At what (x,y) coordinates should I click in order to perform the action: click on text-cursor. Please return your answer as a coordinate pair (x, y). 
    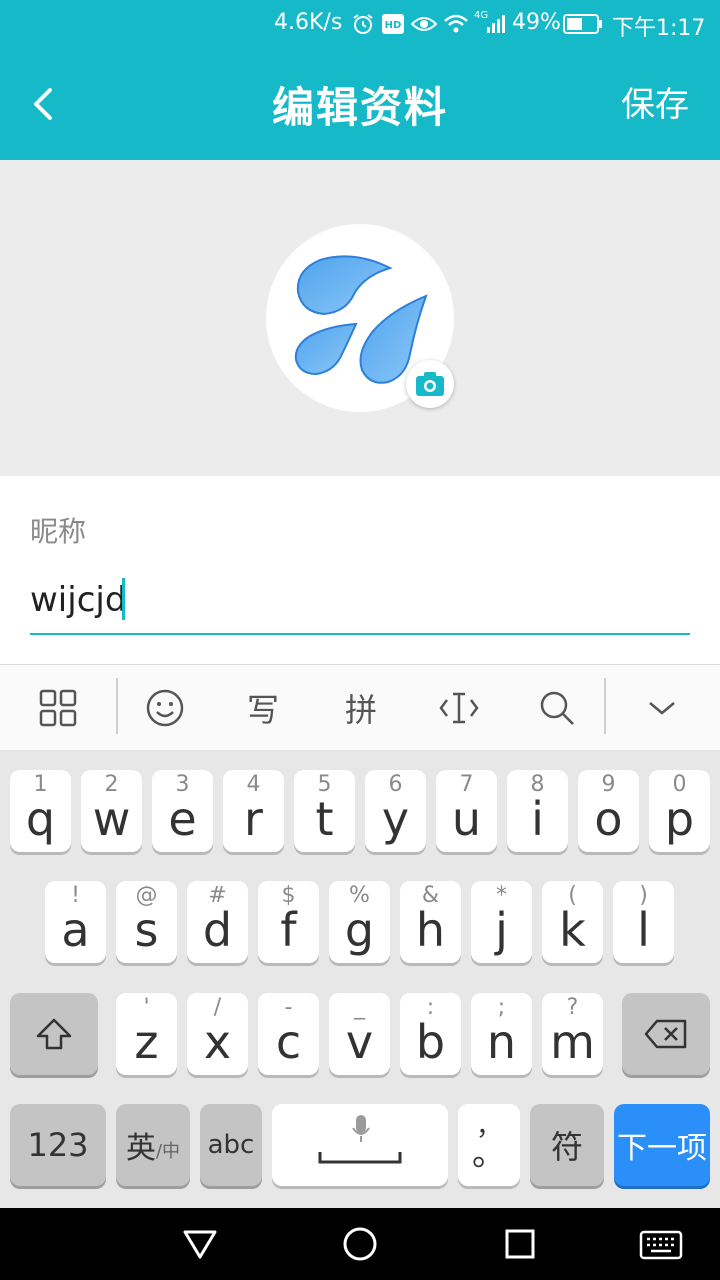
    Looking at the image, I should click on (123, 599).